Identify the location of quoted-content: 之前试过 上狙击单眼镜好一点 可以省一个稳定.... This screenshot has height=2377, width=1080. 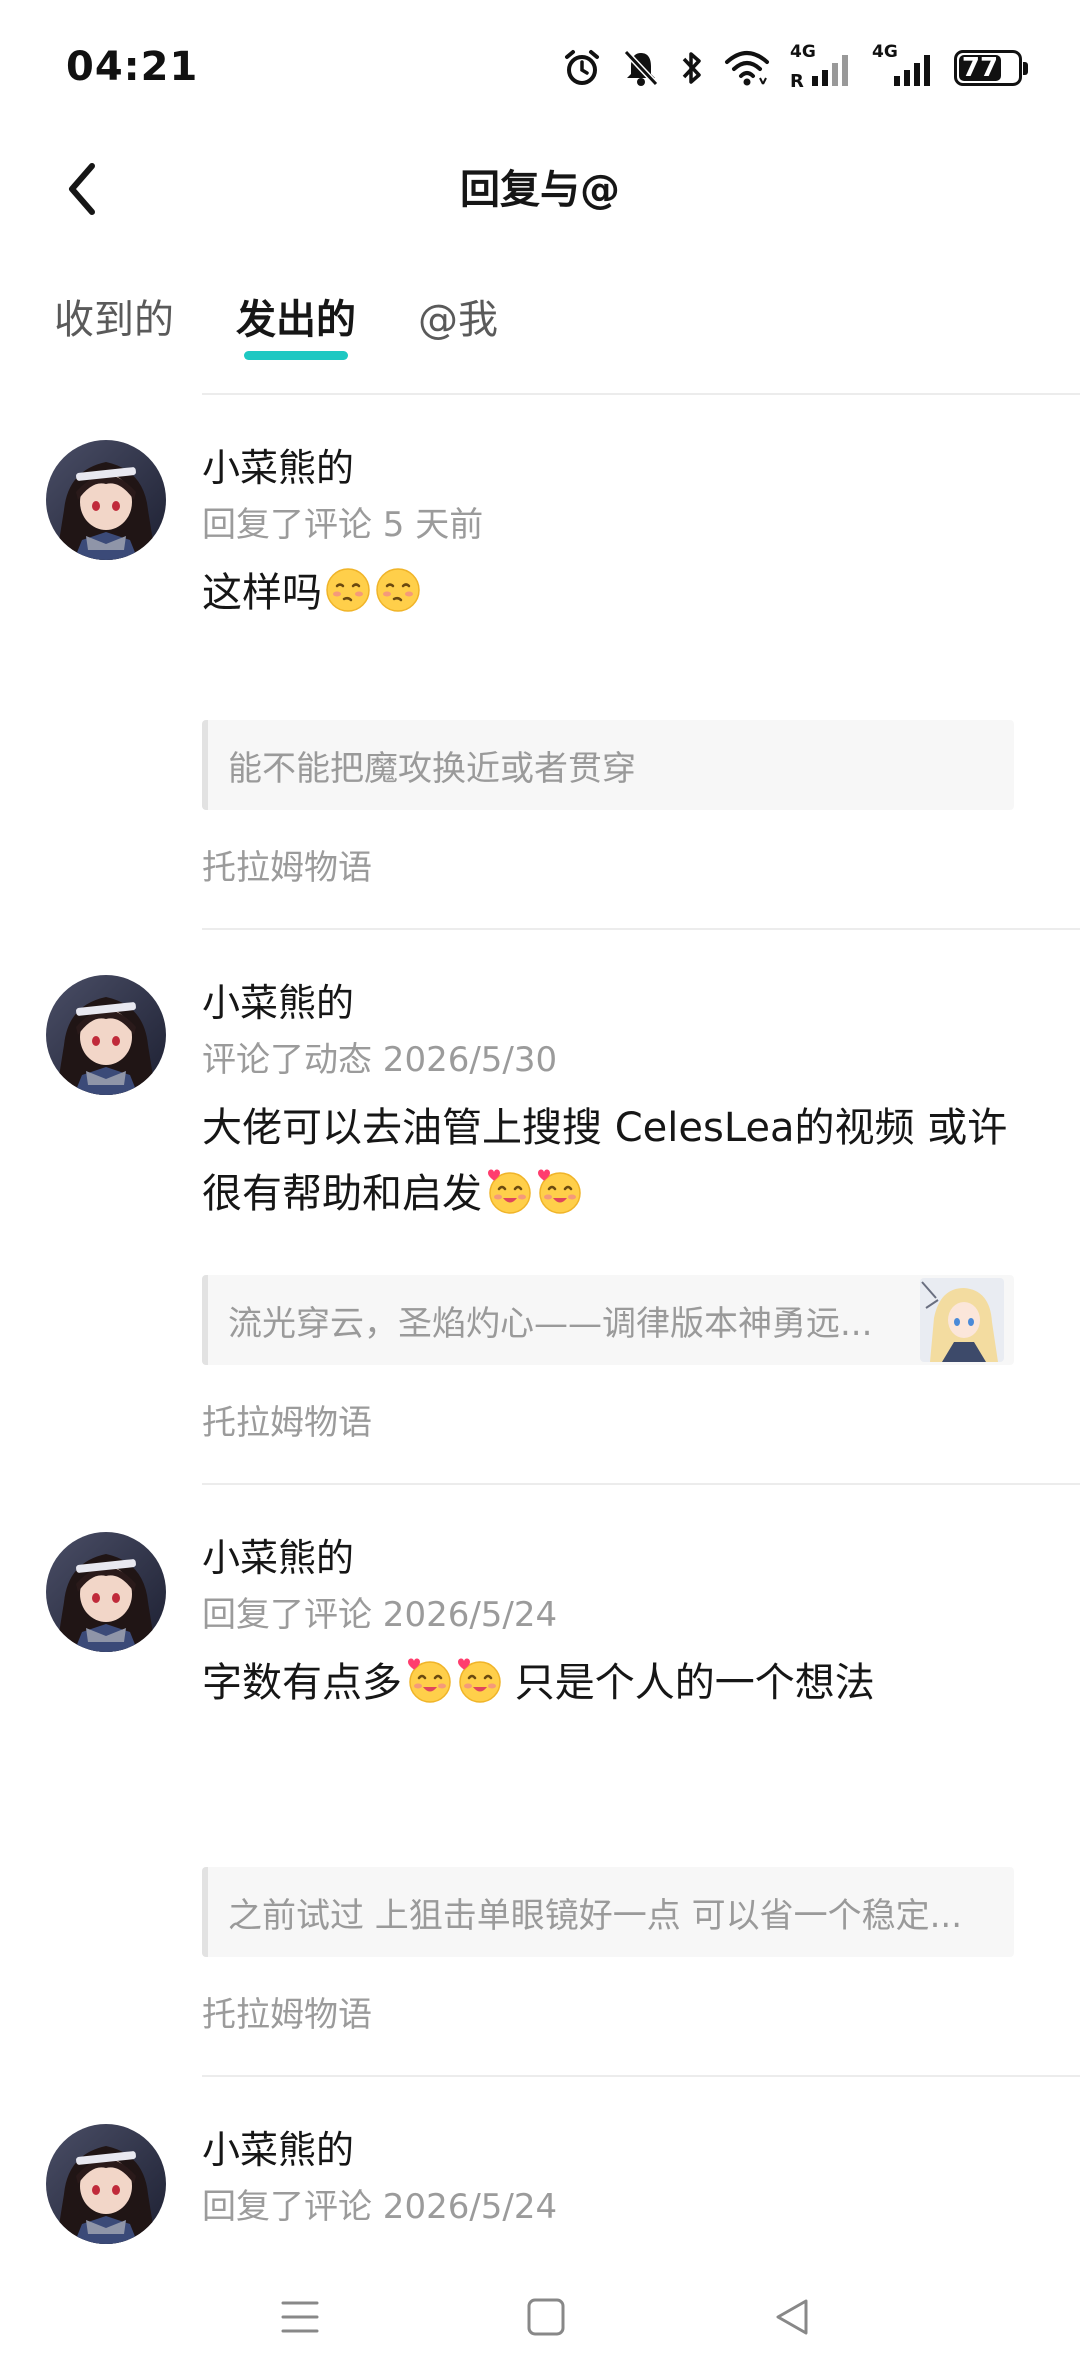
(608, 1912).